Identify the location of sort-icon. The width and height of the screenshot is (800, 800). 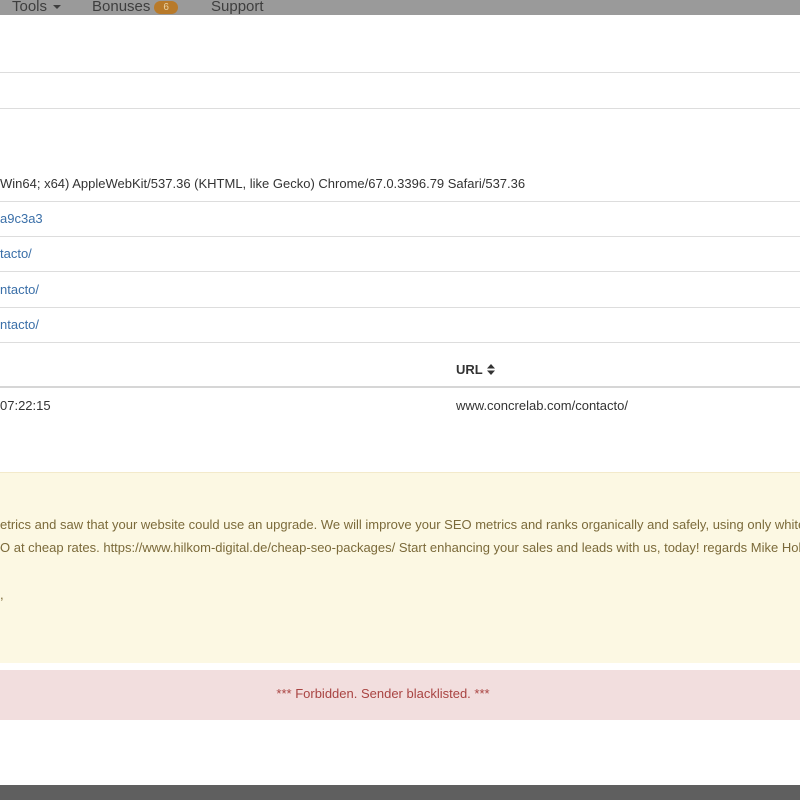
(490, 370).